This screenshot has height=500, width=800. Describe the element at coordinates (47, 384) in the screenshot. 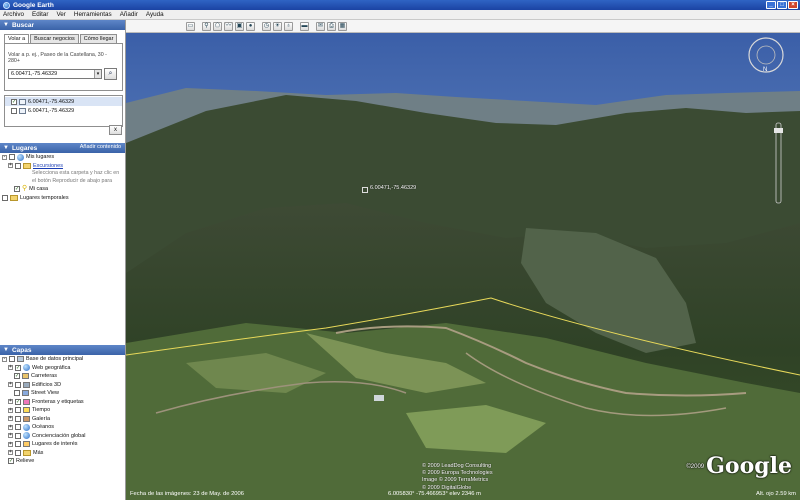

I see `layer-label: Edificios 3D` at that location.